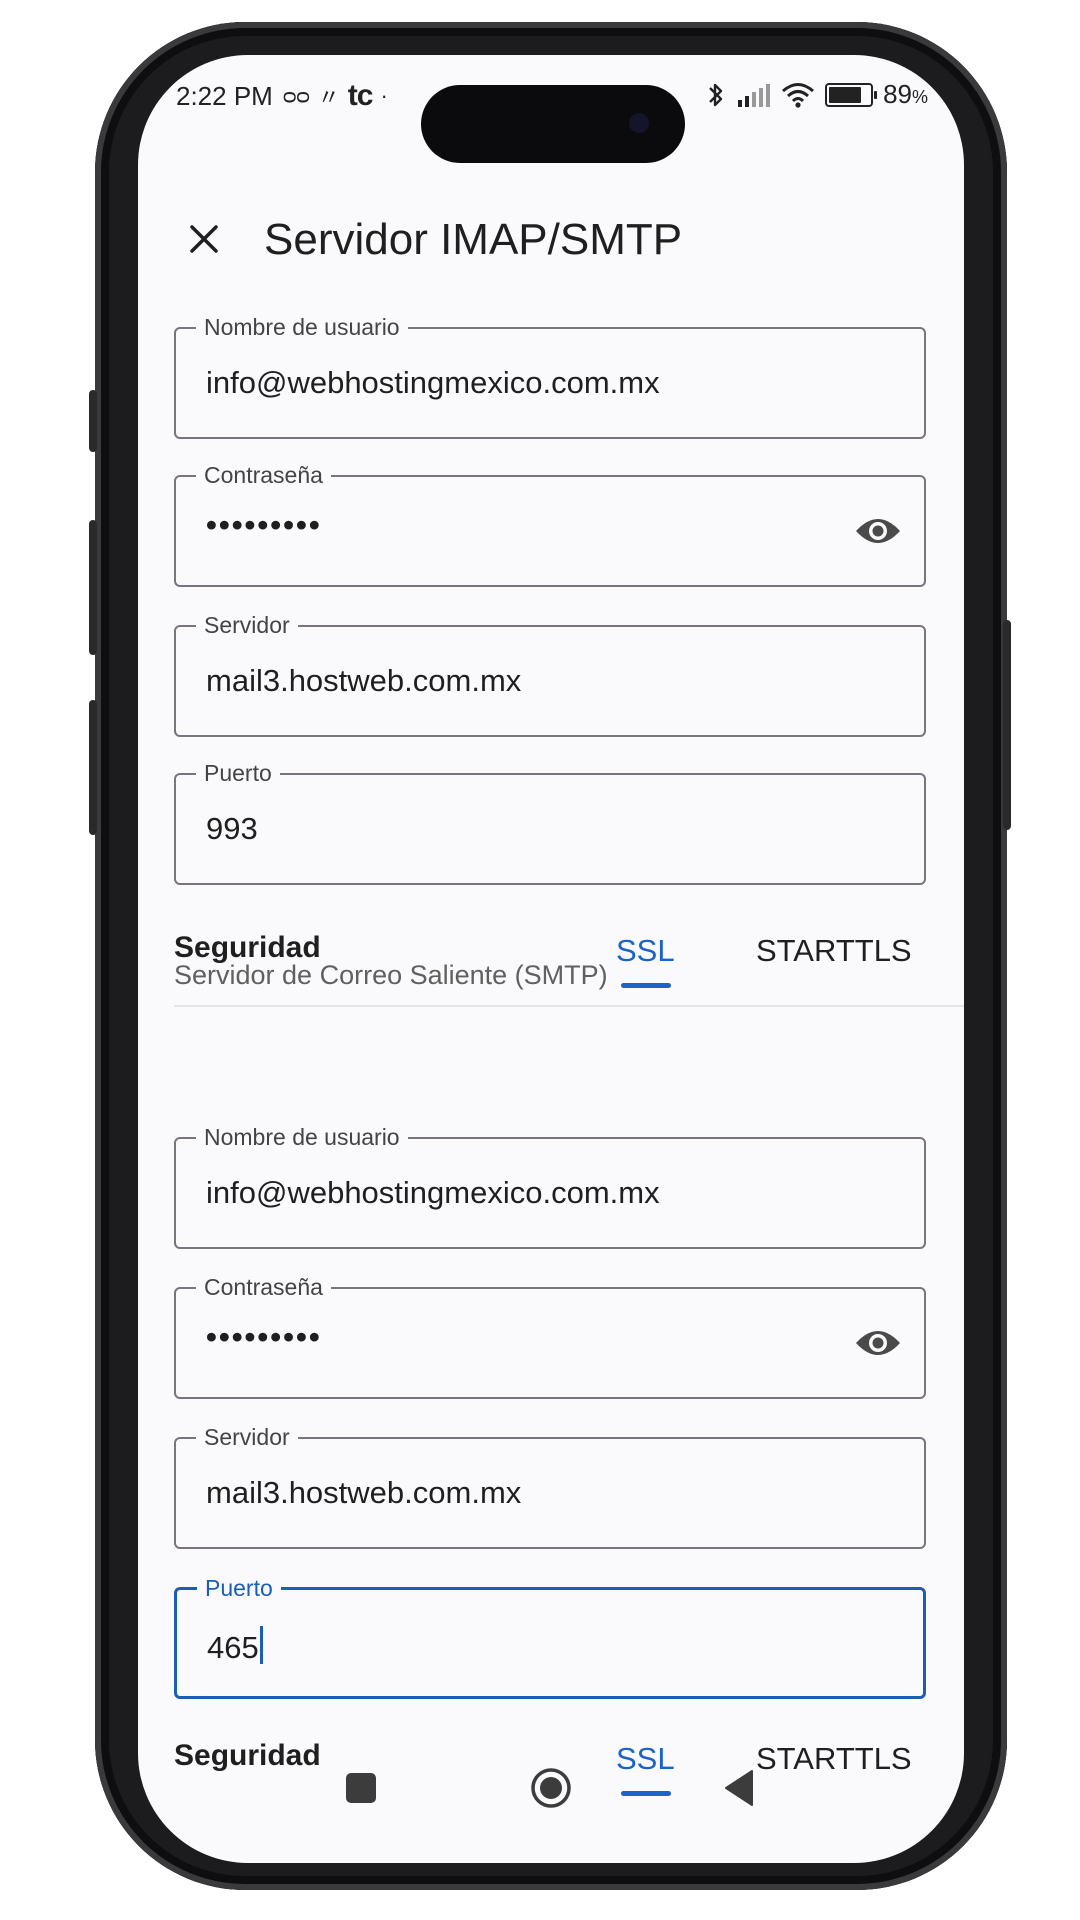  What do you see at coordinates (550, 674) in the screenshot?
I see `incoming-server-field: Servidor mail3.hostweb.com.mx` at bounding box center [550, 674].